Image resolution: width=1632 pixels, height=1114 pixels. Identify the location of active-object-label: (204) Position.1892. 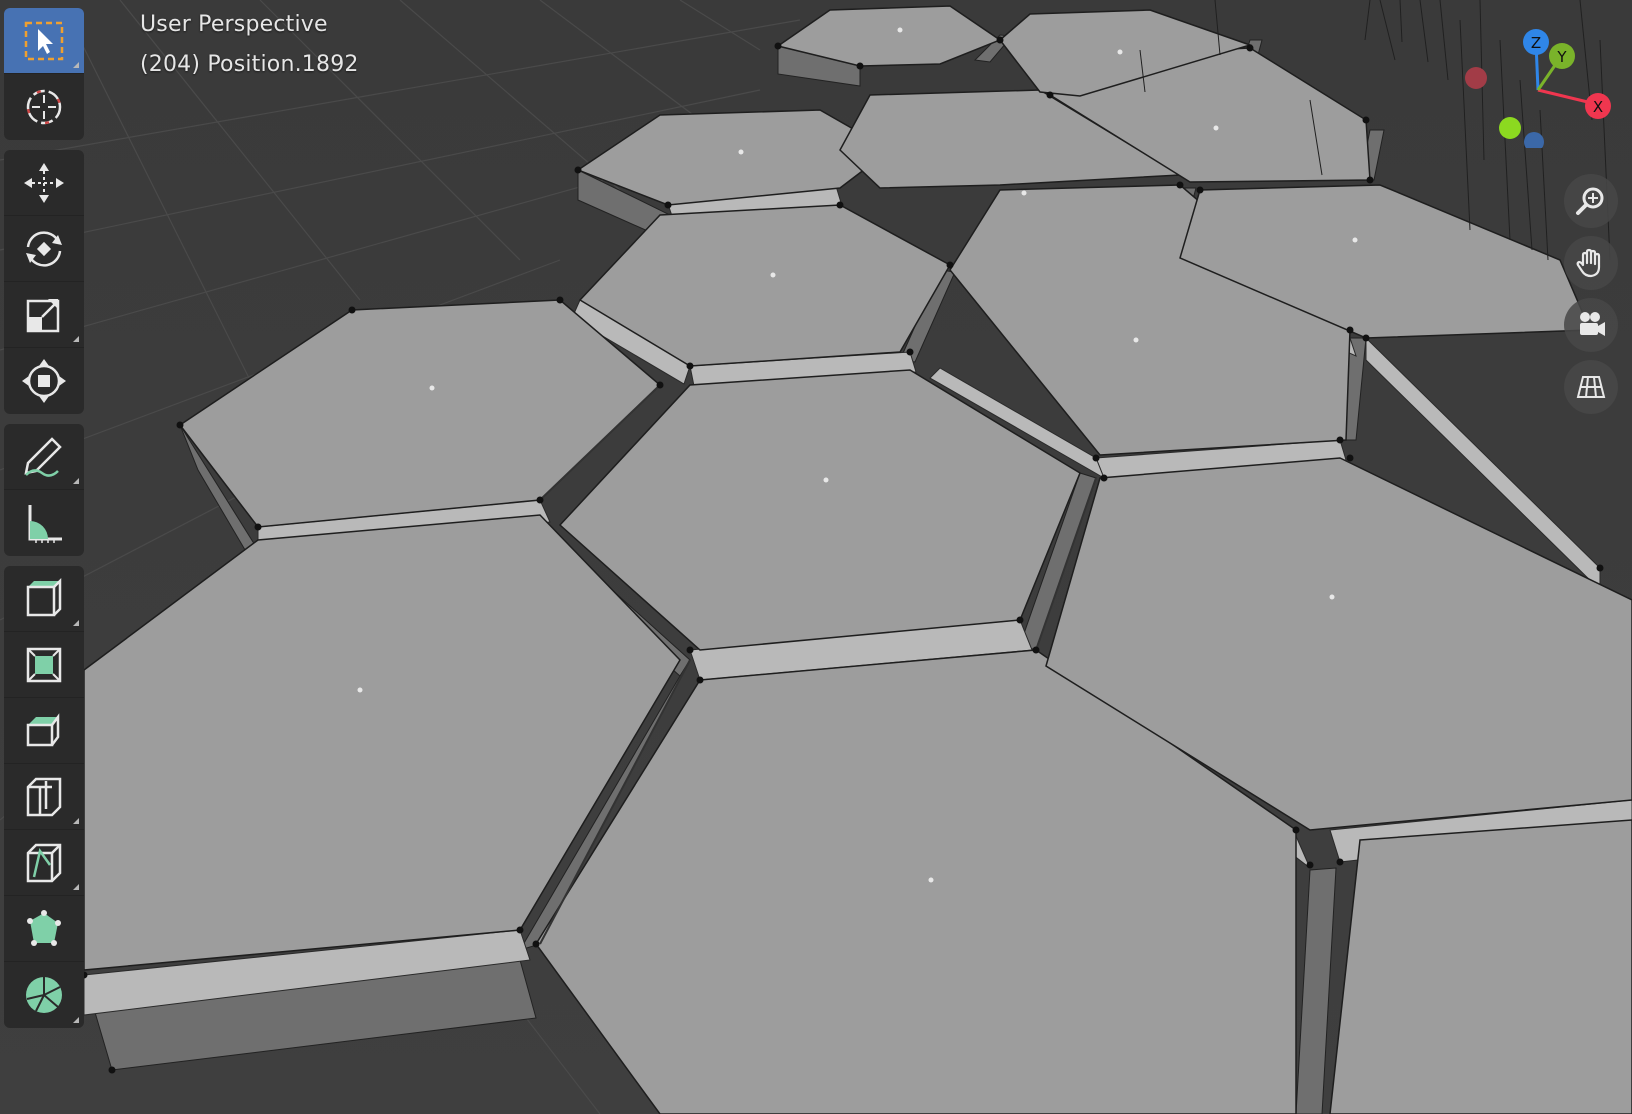
(249, 64).